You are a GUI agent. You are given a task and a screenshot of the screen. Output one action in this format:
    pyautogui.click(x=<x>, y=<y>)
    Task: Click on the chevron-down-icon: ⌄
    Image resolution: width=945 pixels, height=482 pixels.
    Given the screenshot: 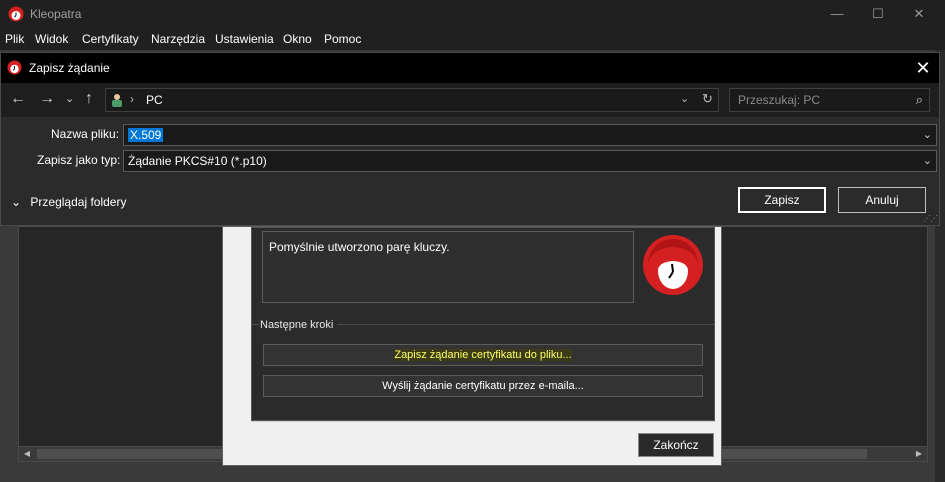 What is the action you would take?
    pyautogui.click(x=16, y=202)
    